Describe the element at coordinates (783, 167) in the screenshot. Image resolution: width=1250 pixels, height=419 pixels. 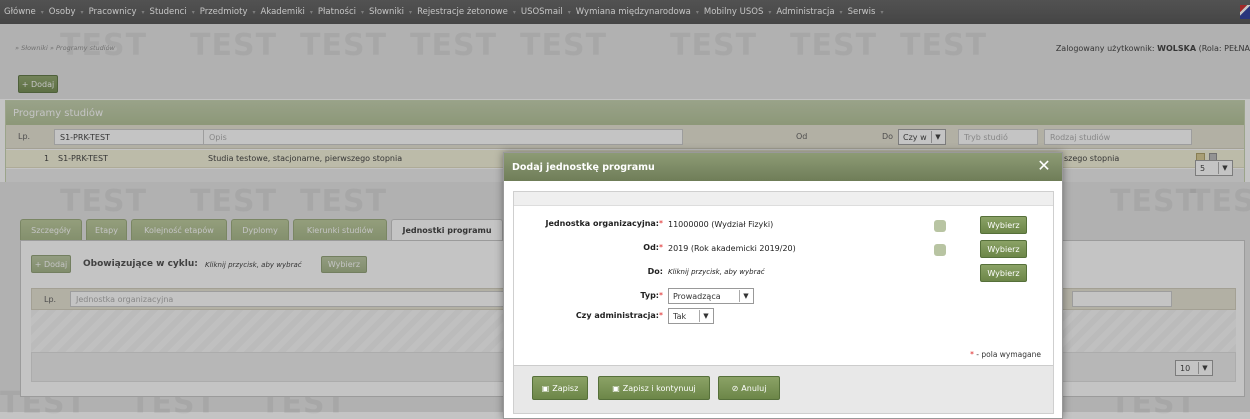
I see `dialog-header: Dodaj jednostkę programu ✕` at that location.